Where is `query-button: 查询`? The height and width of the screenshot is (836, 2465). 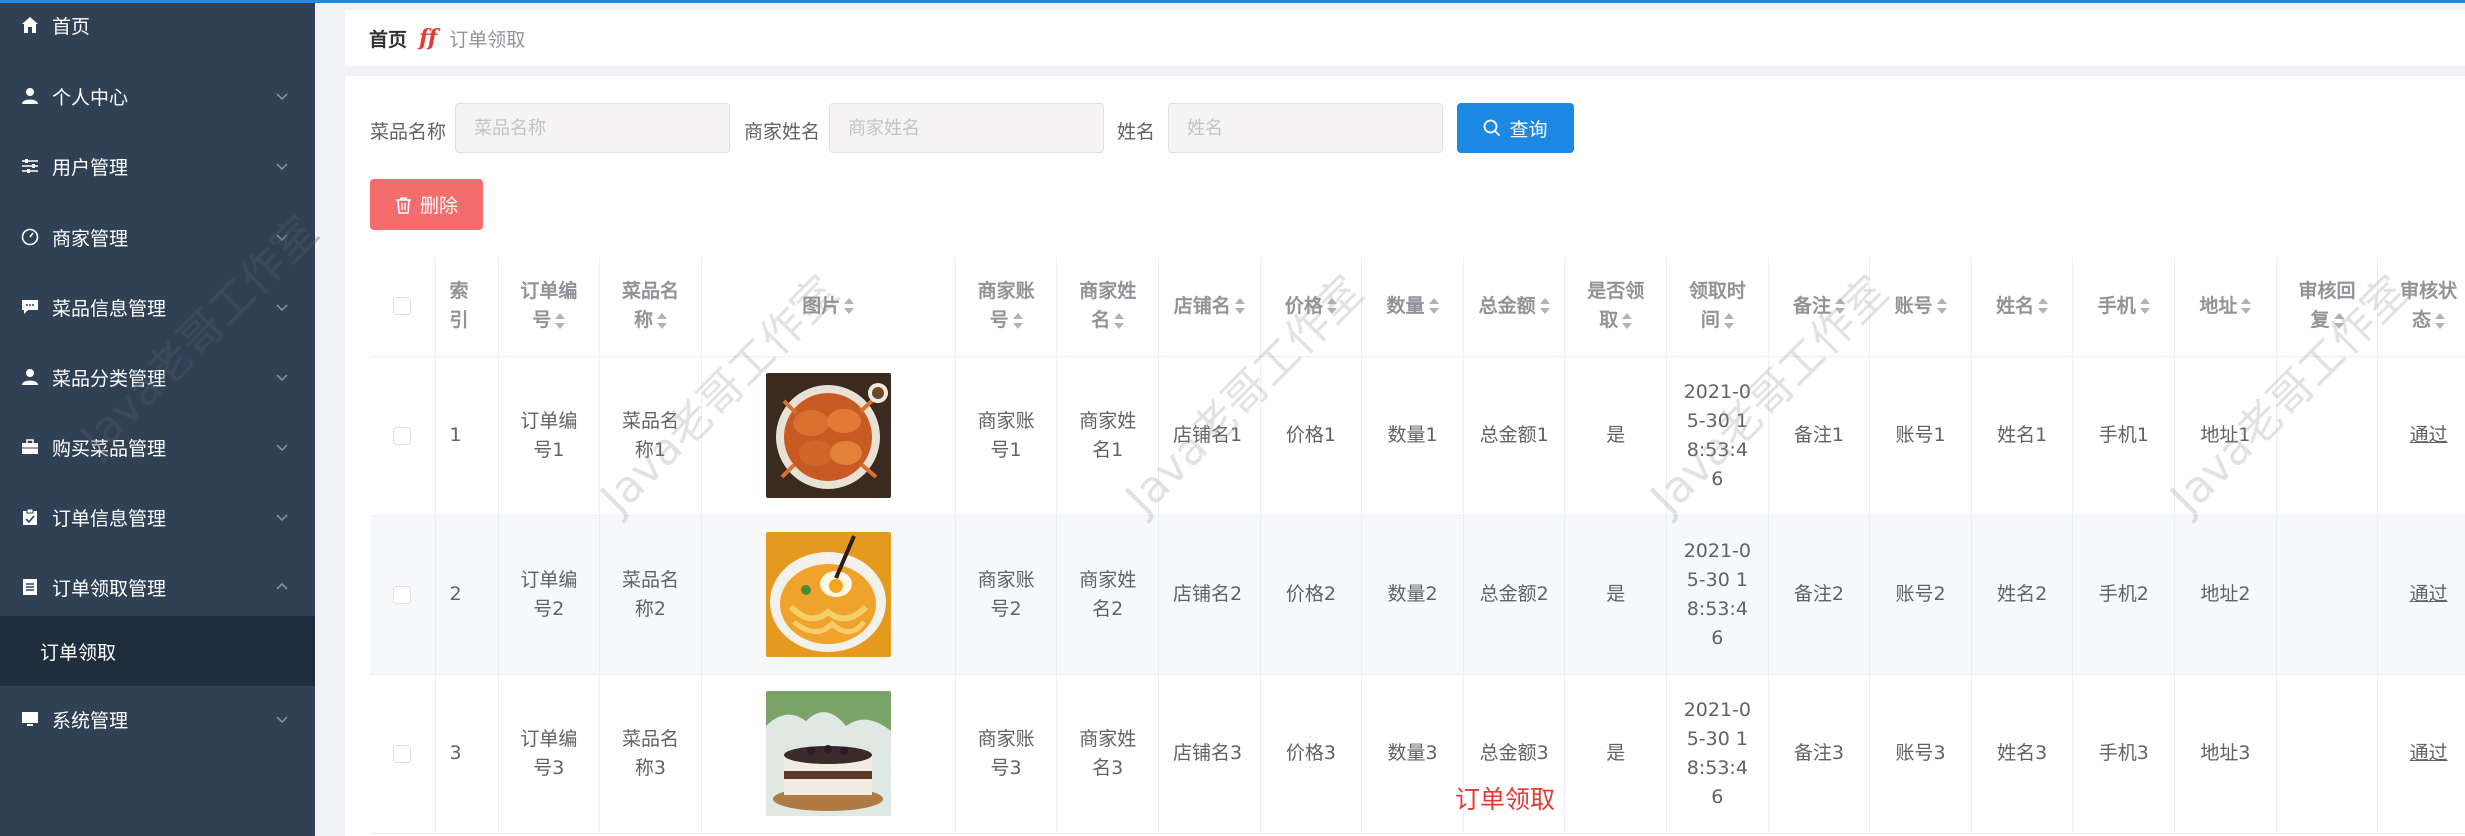
query-button: 查询 is located at coordinates (1515, 128).